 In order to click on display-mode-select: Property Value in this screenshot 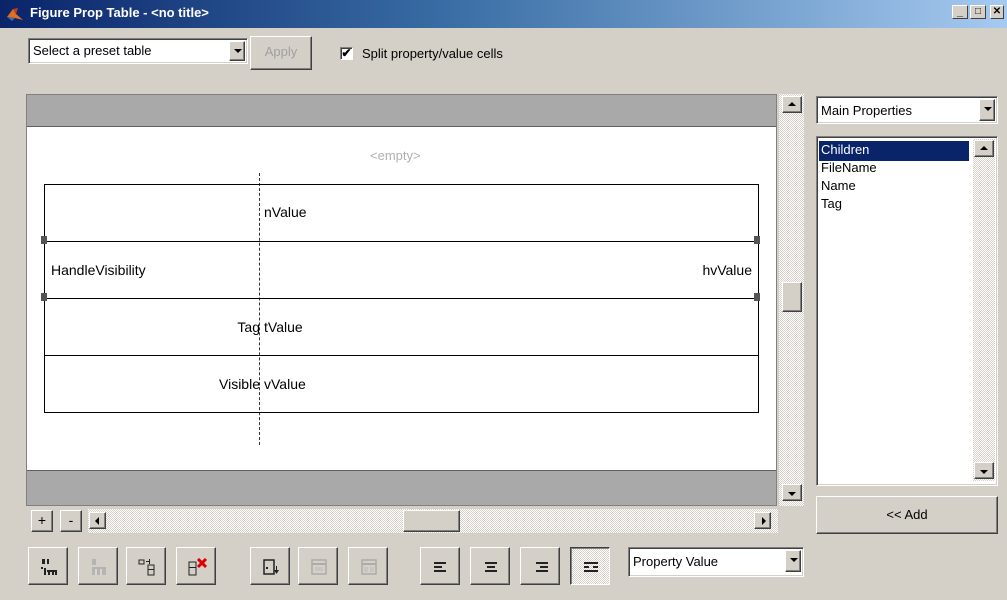, I will do `click(716, 562)`.